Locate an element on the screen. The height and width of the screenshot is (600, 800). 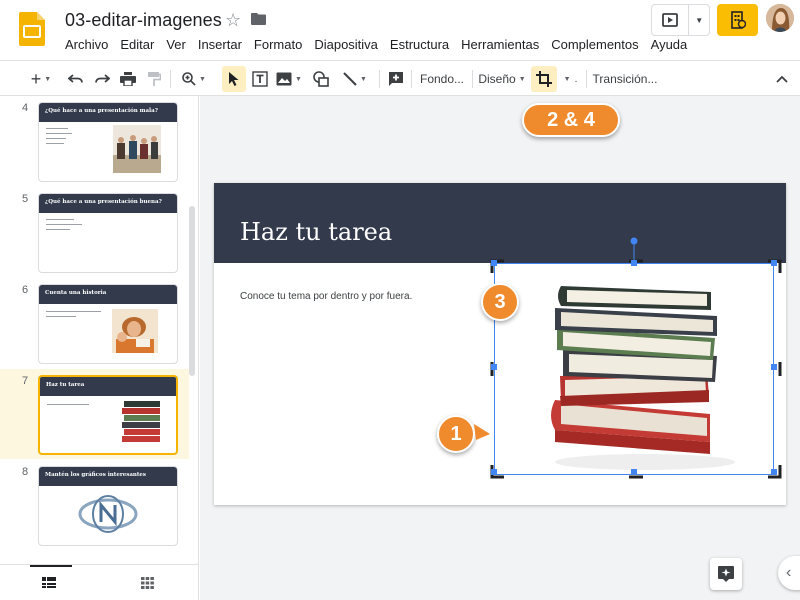
folder-icon is located at coordinates (258, 19).